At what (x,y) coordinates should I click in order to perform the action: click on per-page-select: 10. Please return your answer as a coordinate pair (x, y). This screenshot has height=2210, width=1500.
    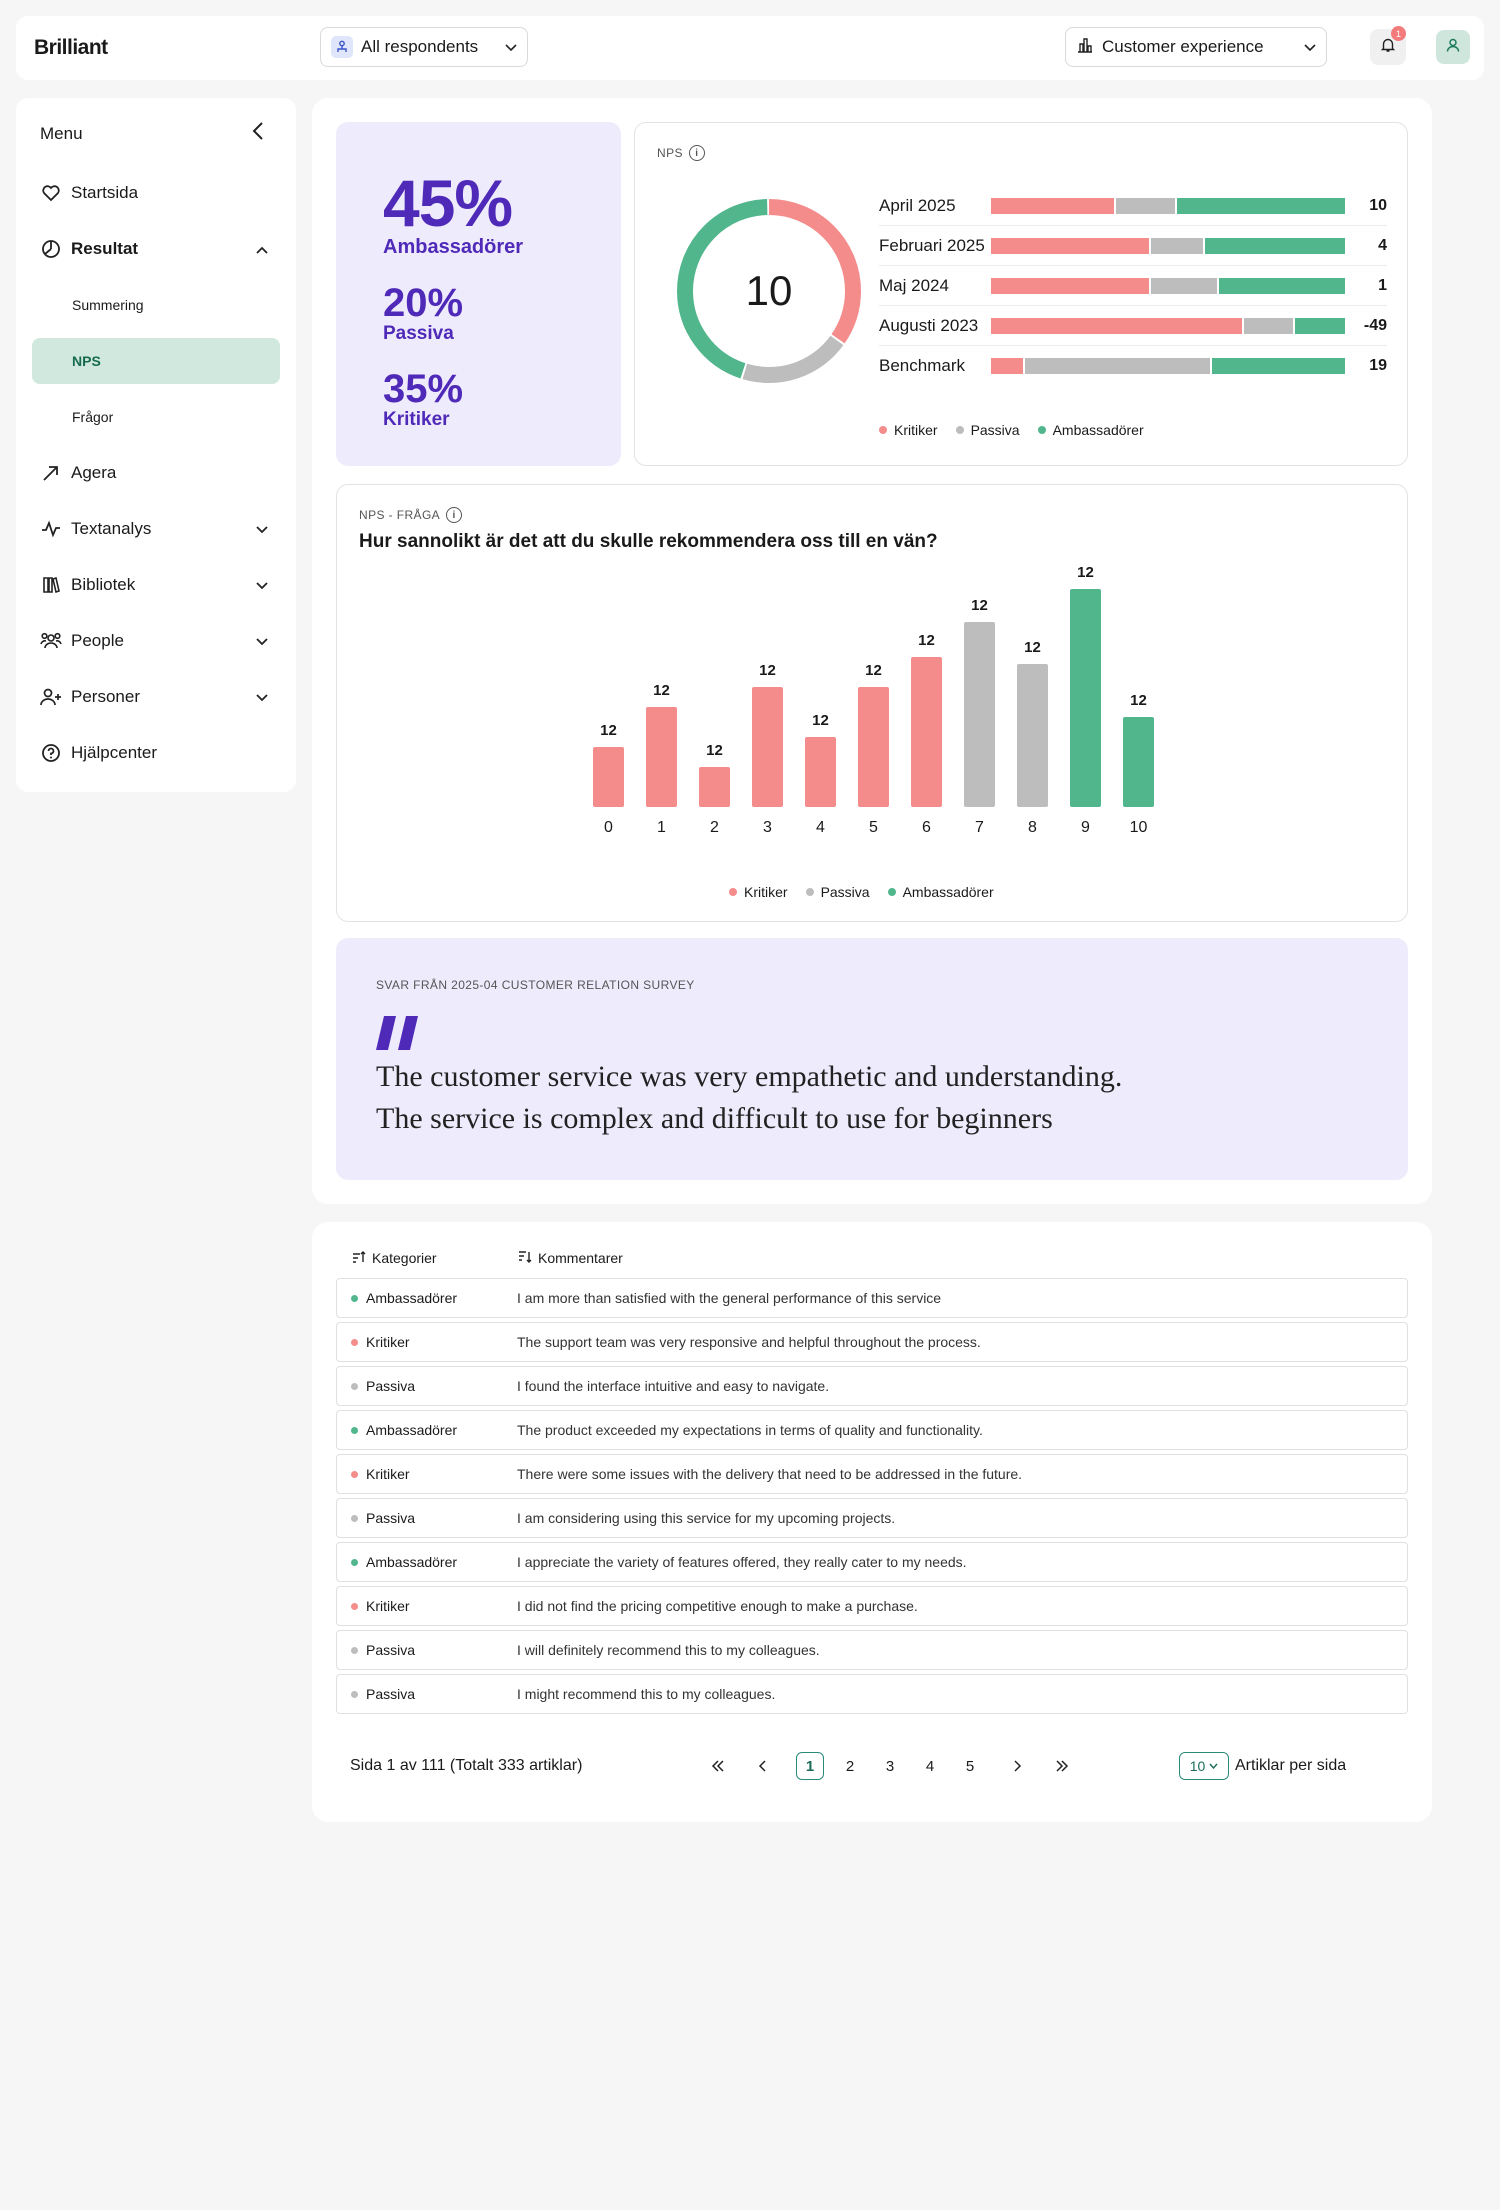
    Looking at the image, I should click on (1204, 1766).